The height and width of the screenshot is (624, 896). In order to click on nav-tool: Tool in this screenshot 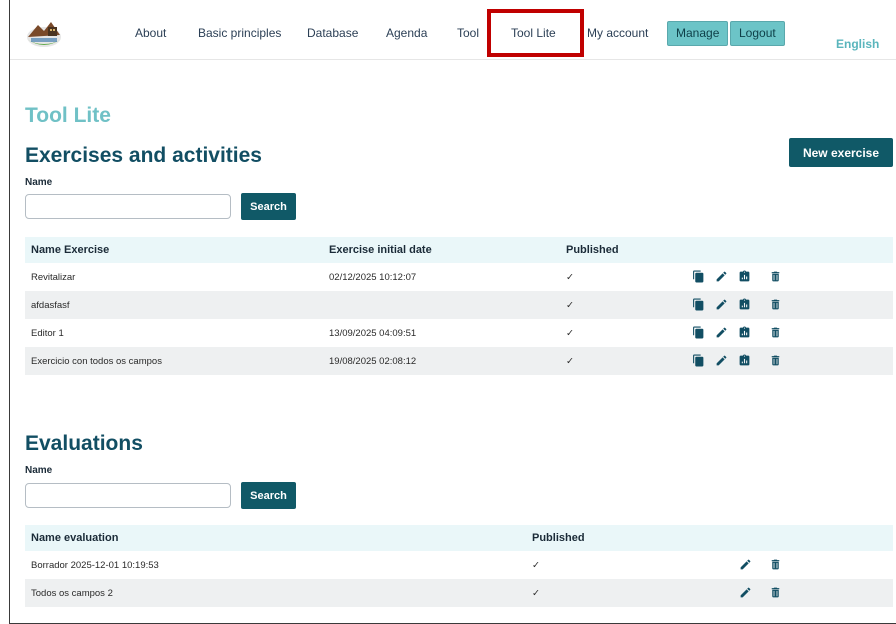, I will do `click(468, 33)`.